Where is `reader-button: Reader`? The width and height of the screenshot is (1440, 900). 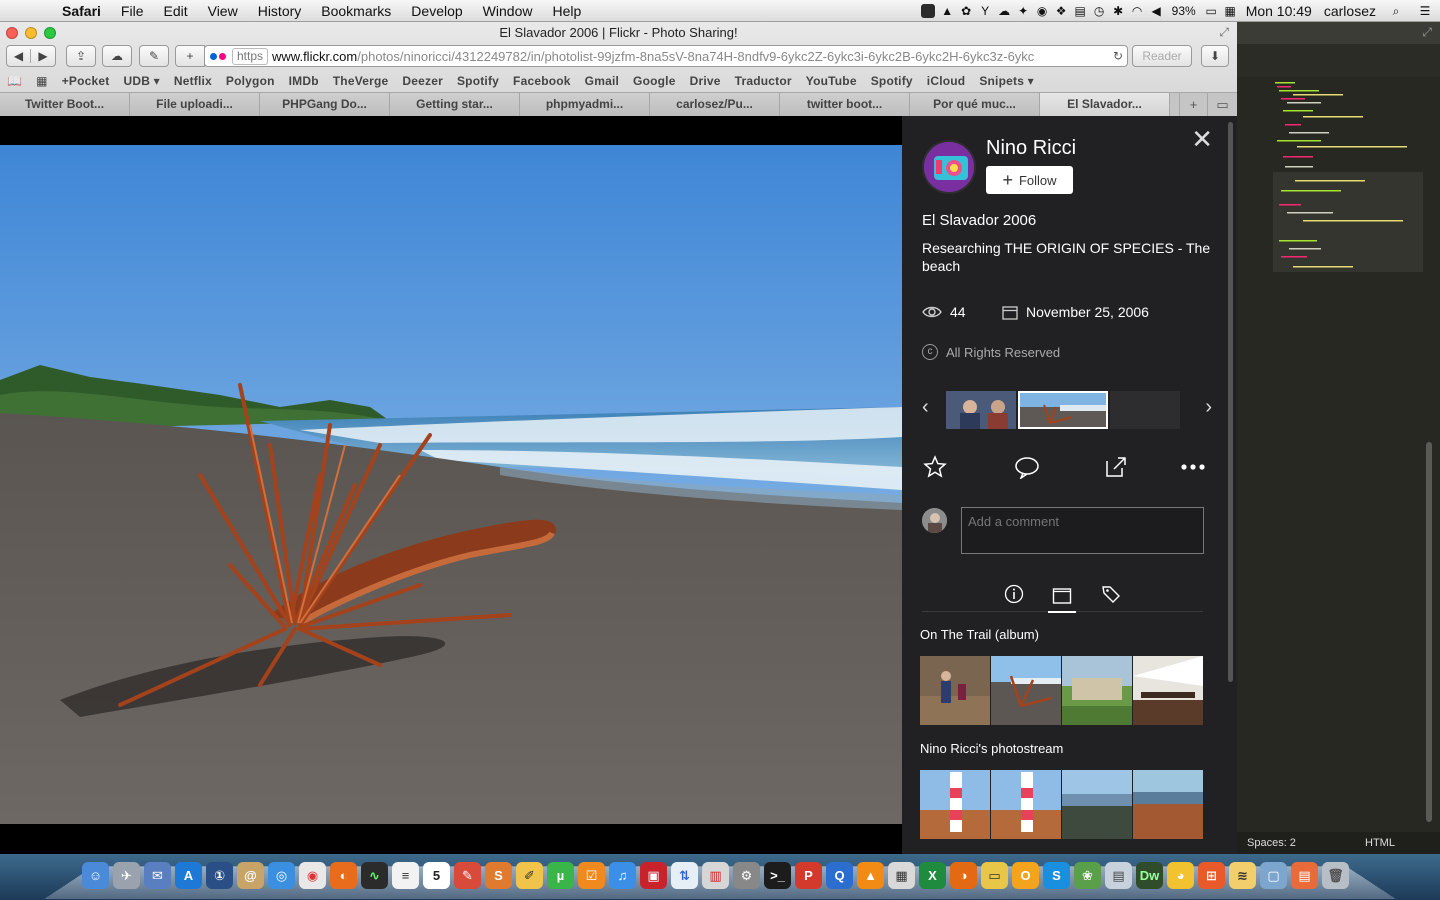
reader-button: Reader is located at coordinates (1162, 56).